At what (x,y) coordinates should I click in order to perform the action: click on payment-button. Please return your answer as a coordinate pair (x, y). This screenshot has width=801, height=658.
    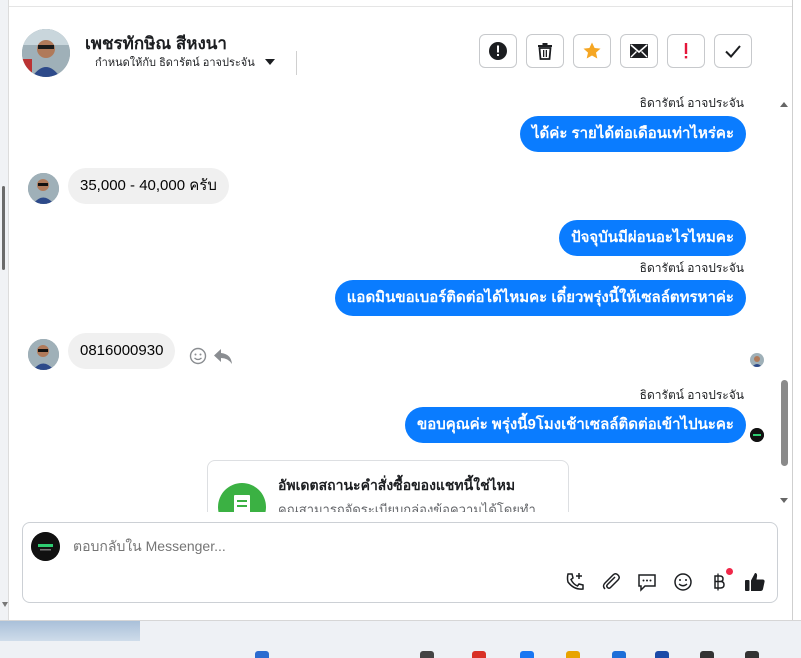
    Looking at the image, I should click on (720, 581).